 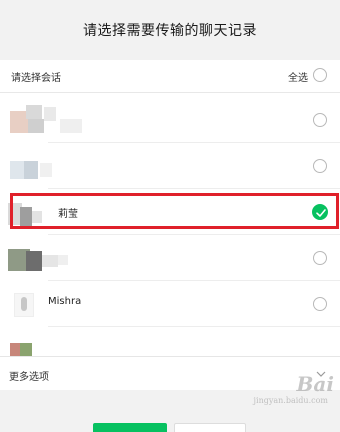 I want to click on select-conversation-label: 请选择会话, so click(x=36, y=78).